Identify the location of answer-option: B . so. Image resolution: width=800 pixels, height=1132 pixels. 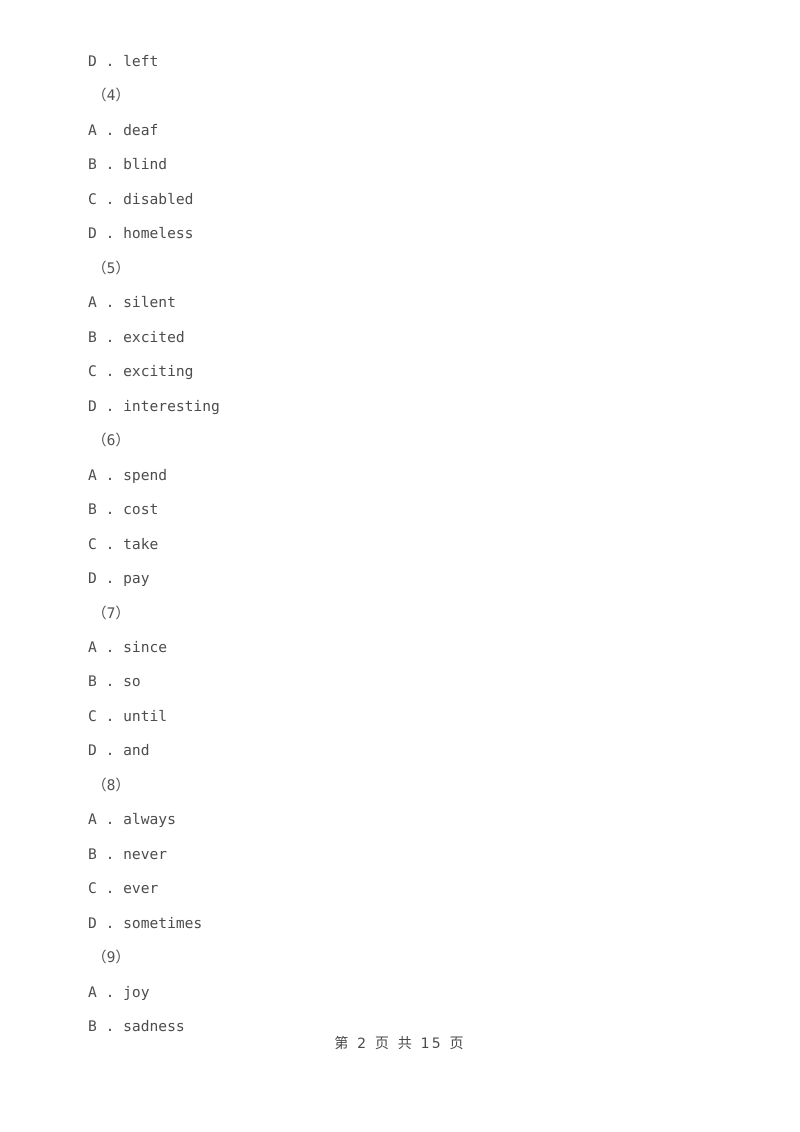
(114, 682).